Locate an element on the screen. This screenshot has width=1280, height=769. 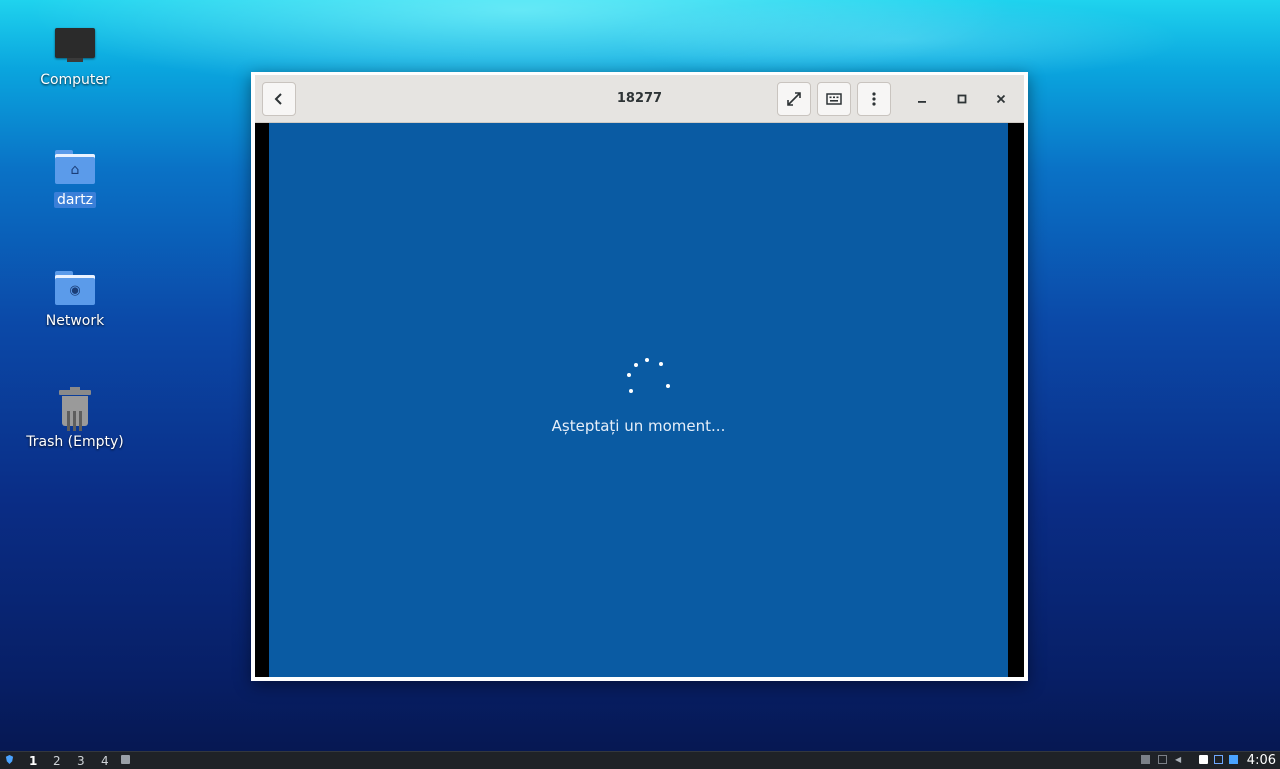
desktop-icon-label: Trash (Empty) is located at coordinates (75, 442).